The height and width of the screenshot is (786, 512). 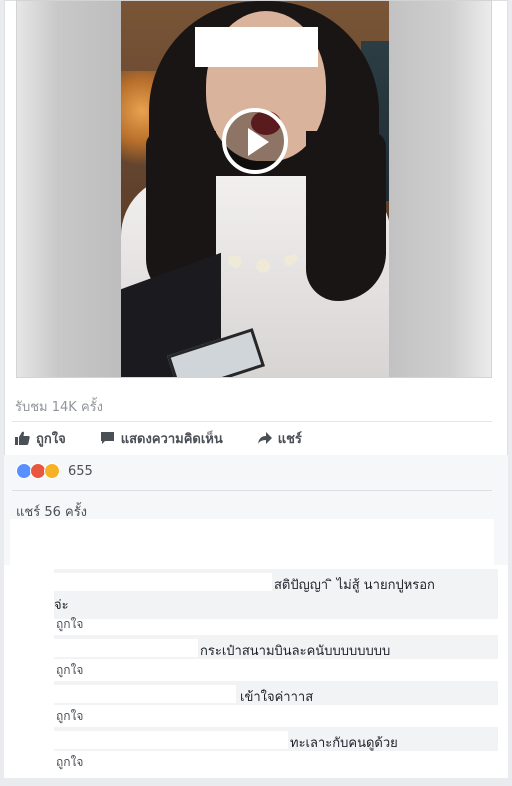 I want to click on post-actions: ถูกใจ แสดงความคิดเห็น แชร์, so click(x=175, y=438).